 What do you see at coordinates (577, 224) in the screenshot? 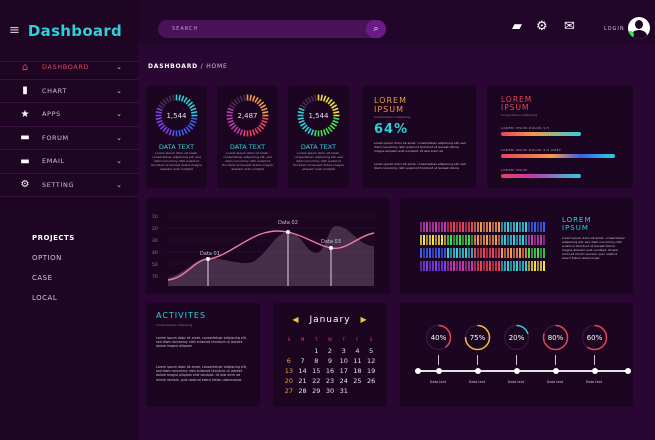
I see `heatmap-title: LOREM IPSUM` at bounding box center [577, 224].